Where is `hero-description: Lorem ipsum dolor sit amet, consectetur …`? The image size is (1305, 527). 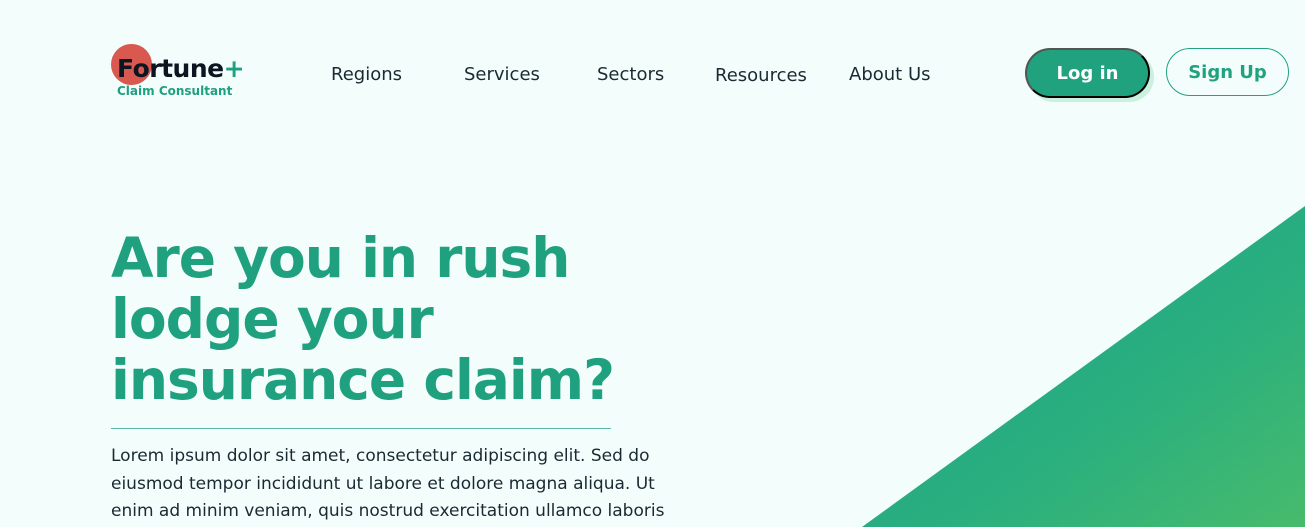 hero-description: Lorem ipsum dolor sit amet, consectetur … is located at coordinates (388, 484).